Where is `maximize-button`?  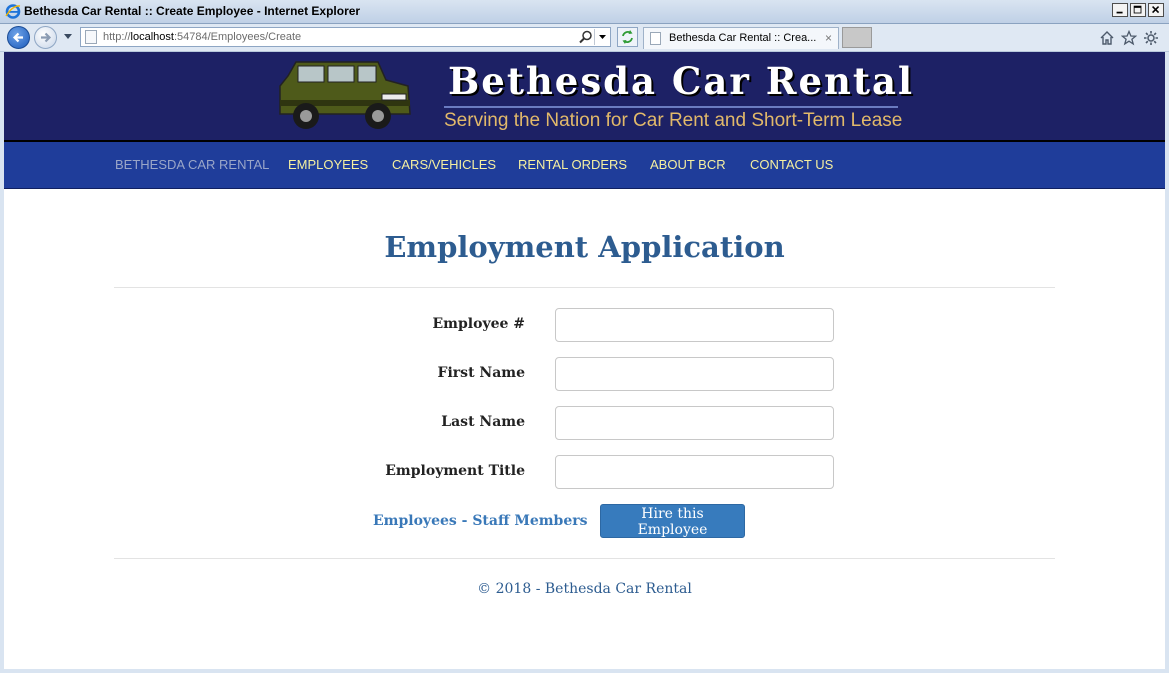
maximize-button is located at coordinates (1138, 10).